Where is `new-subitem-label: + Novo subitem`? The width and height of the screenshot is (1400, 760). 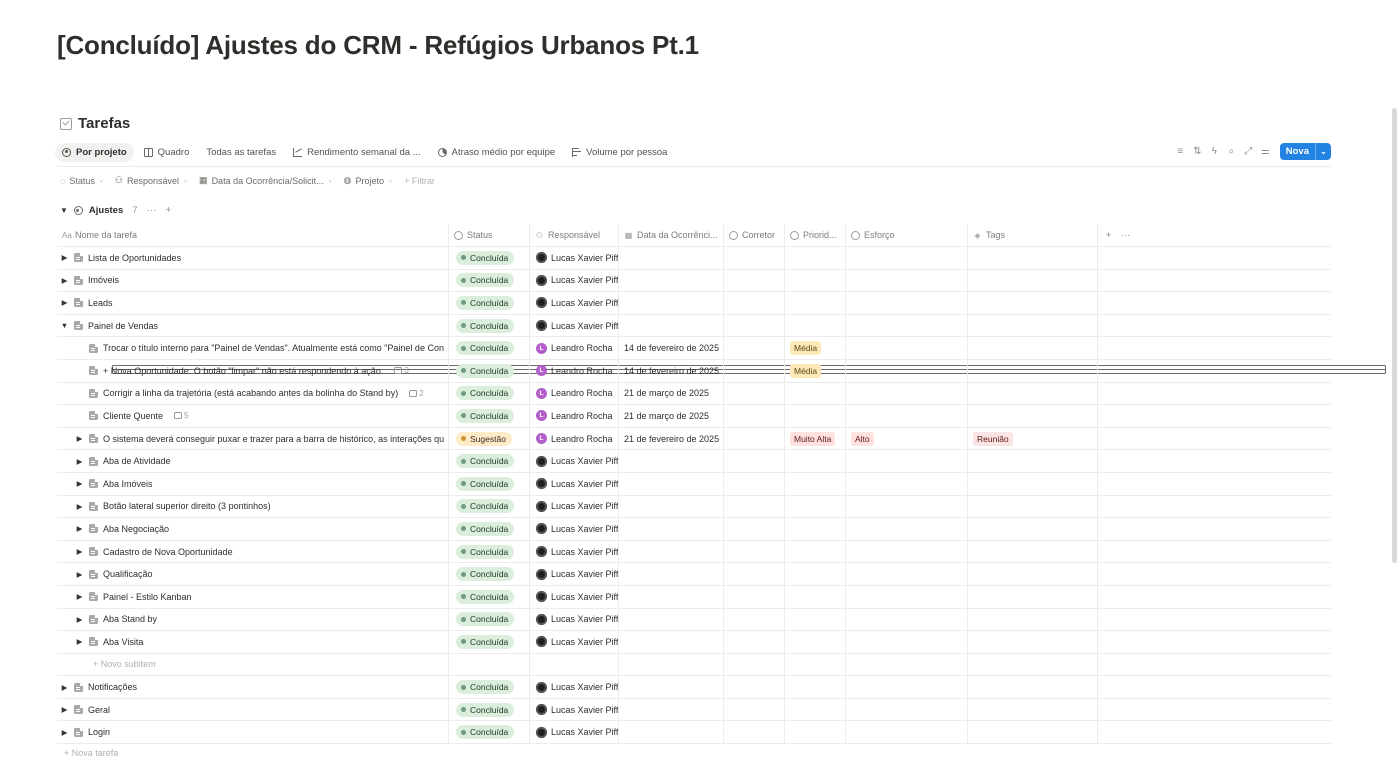 new-subitem-label: + Novo subitem is located at coordinates (124, 664).